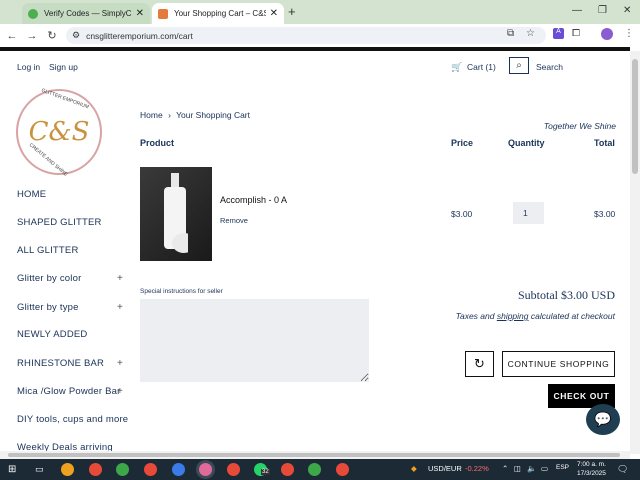 Image resolution: width=640 pixels, height=480 pixels. What do you see at coordinates (28, 67) in the screenshot?
I see `login-link: Log in` at bounding box center [28, 67].